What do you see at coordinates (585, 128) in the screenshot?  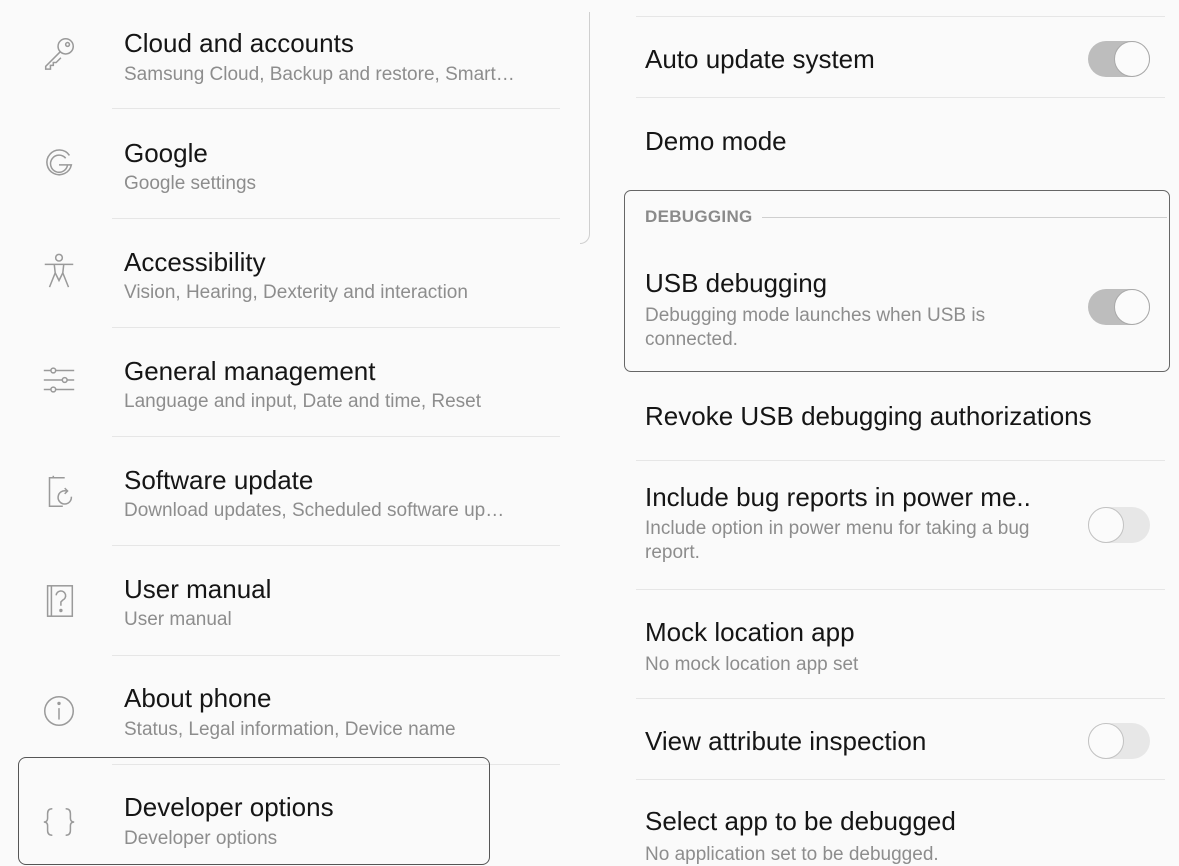 I see `panel-edge` at bounding box center [585, 128].